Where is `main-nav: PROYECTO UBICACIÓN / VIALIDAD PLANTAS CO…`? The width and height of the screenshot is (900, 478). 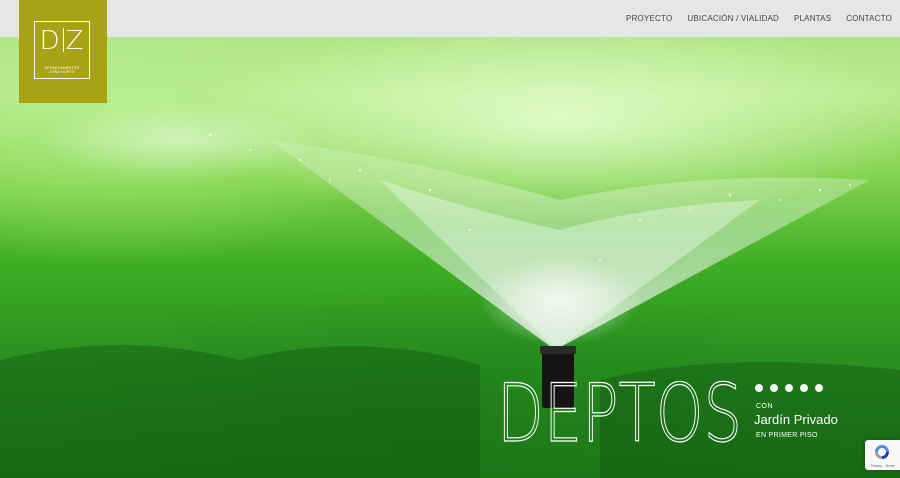 main-nav: PROYECTO UBICACIÓN / VIALIDAD PLANTAS CO… is located at coordinates (759, 18).